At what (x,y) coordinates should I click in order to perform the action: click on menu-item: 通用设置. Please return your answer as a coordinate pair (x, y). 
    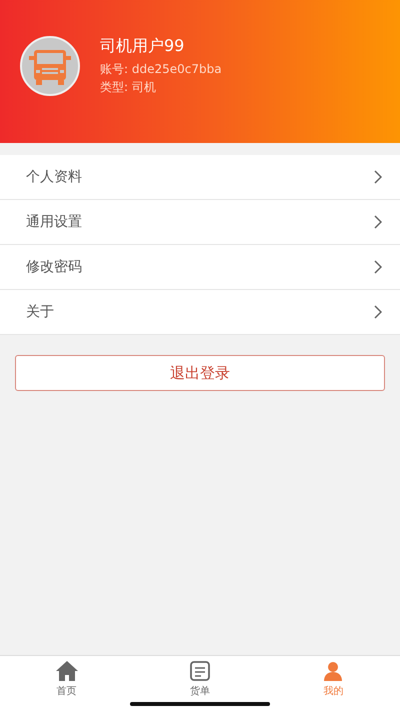
    Looking at the image, I should click on (200, 222).